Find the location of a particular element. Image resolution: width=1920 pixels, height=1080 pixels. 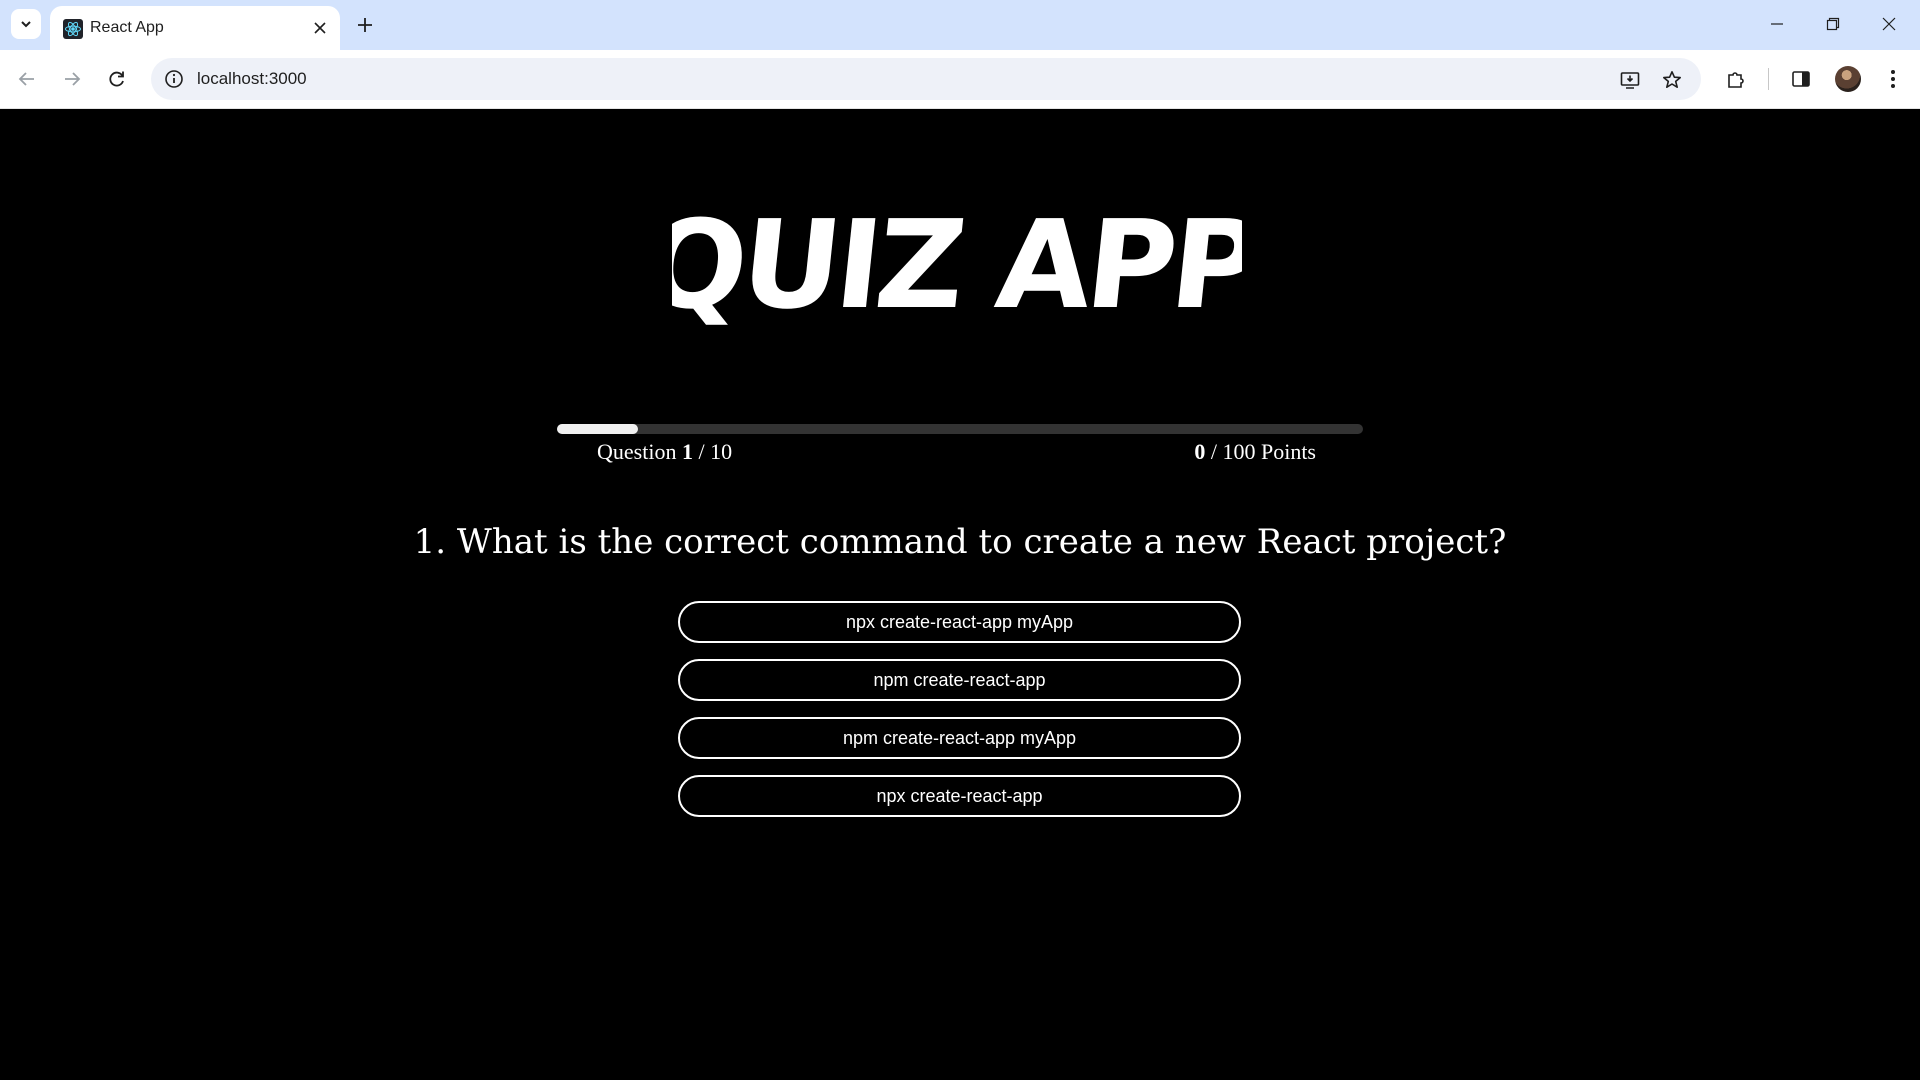

plus-icon is located at coordinates (365, 25).